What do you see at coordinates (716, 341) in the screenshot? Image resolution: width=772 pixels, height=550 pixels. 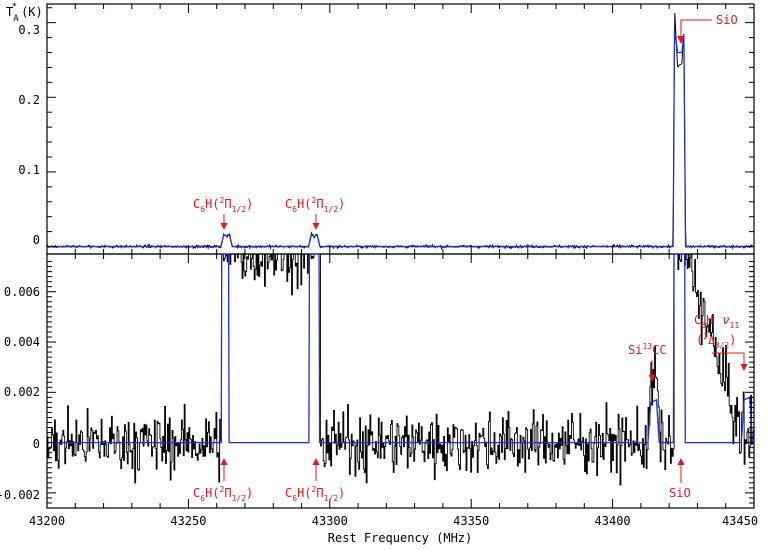 I see `annotation-c6h-nu11-line2: (2Δ3/2)` at bounding box center [716, 341].